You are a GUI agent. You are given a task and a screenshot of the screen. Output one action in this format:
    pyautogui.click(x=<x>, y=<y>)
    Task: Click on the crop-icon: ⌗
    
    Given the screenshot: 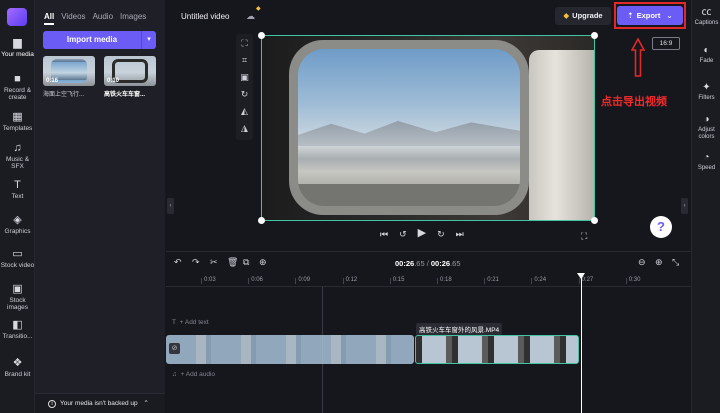 What is the action you would take?
    pyautogui.click(x=244, y=60)
    